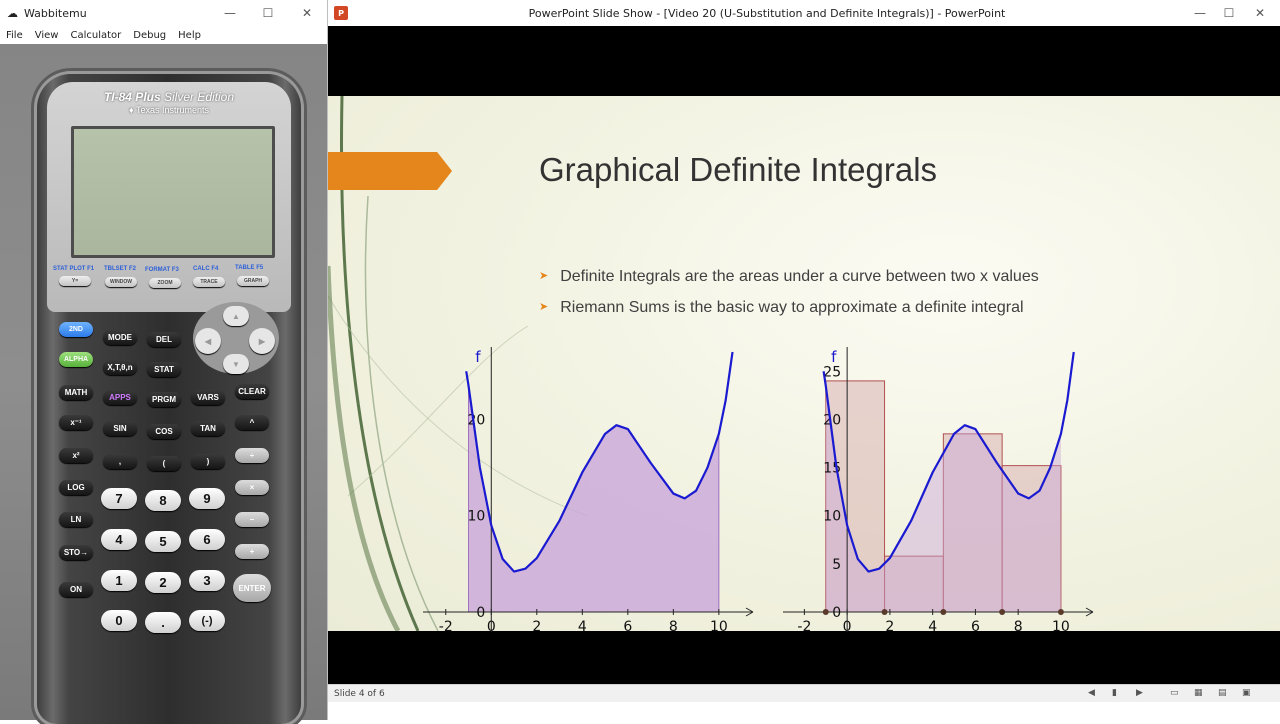 Image resolution: width=1280 pixels, height=724 pixels. What do you see at coordinates (938, 489) in the screenshot?
I see `riemann-chart: f-202468100510152025x0x1x2x3x4` at bounding box center [938, 489].